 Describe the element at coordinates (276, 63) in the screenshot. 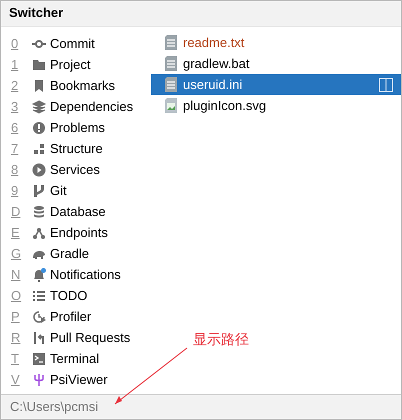

I see `file-row: gradlew.bat` at that location.